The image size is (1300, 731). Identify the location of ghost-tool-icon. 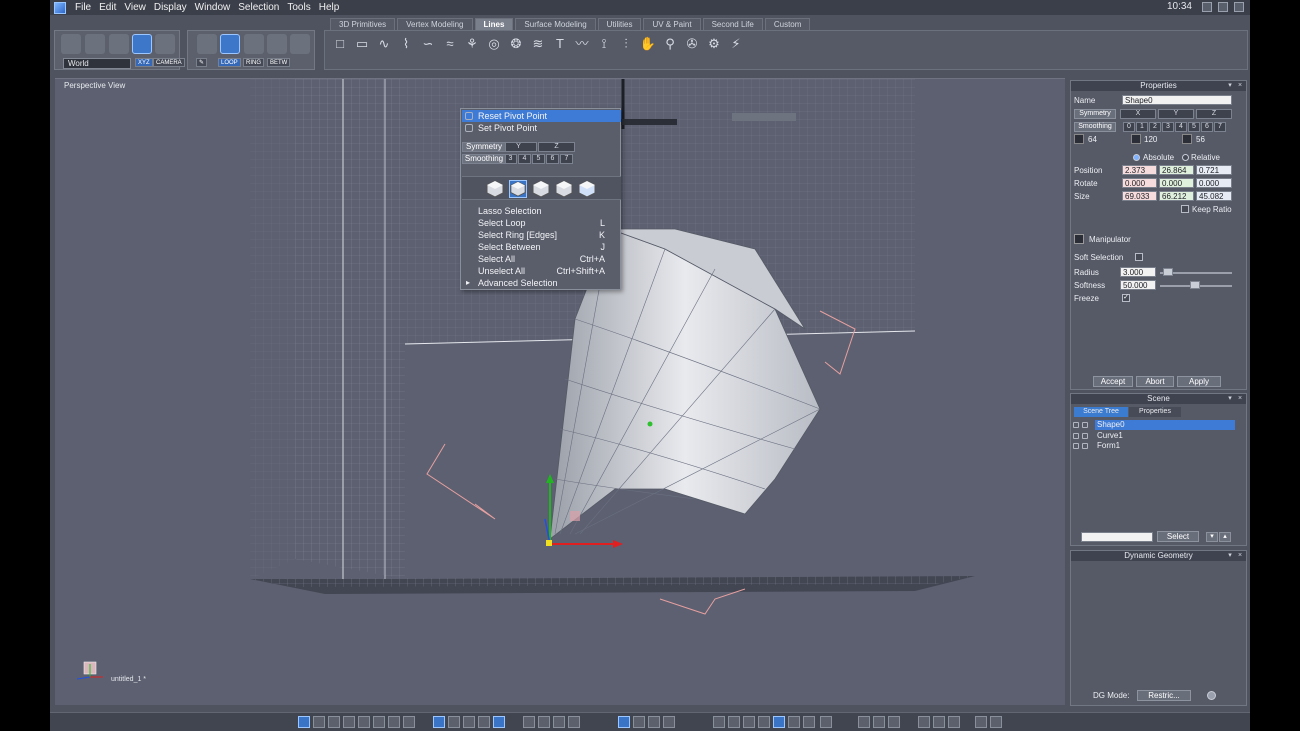
(165, 44).